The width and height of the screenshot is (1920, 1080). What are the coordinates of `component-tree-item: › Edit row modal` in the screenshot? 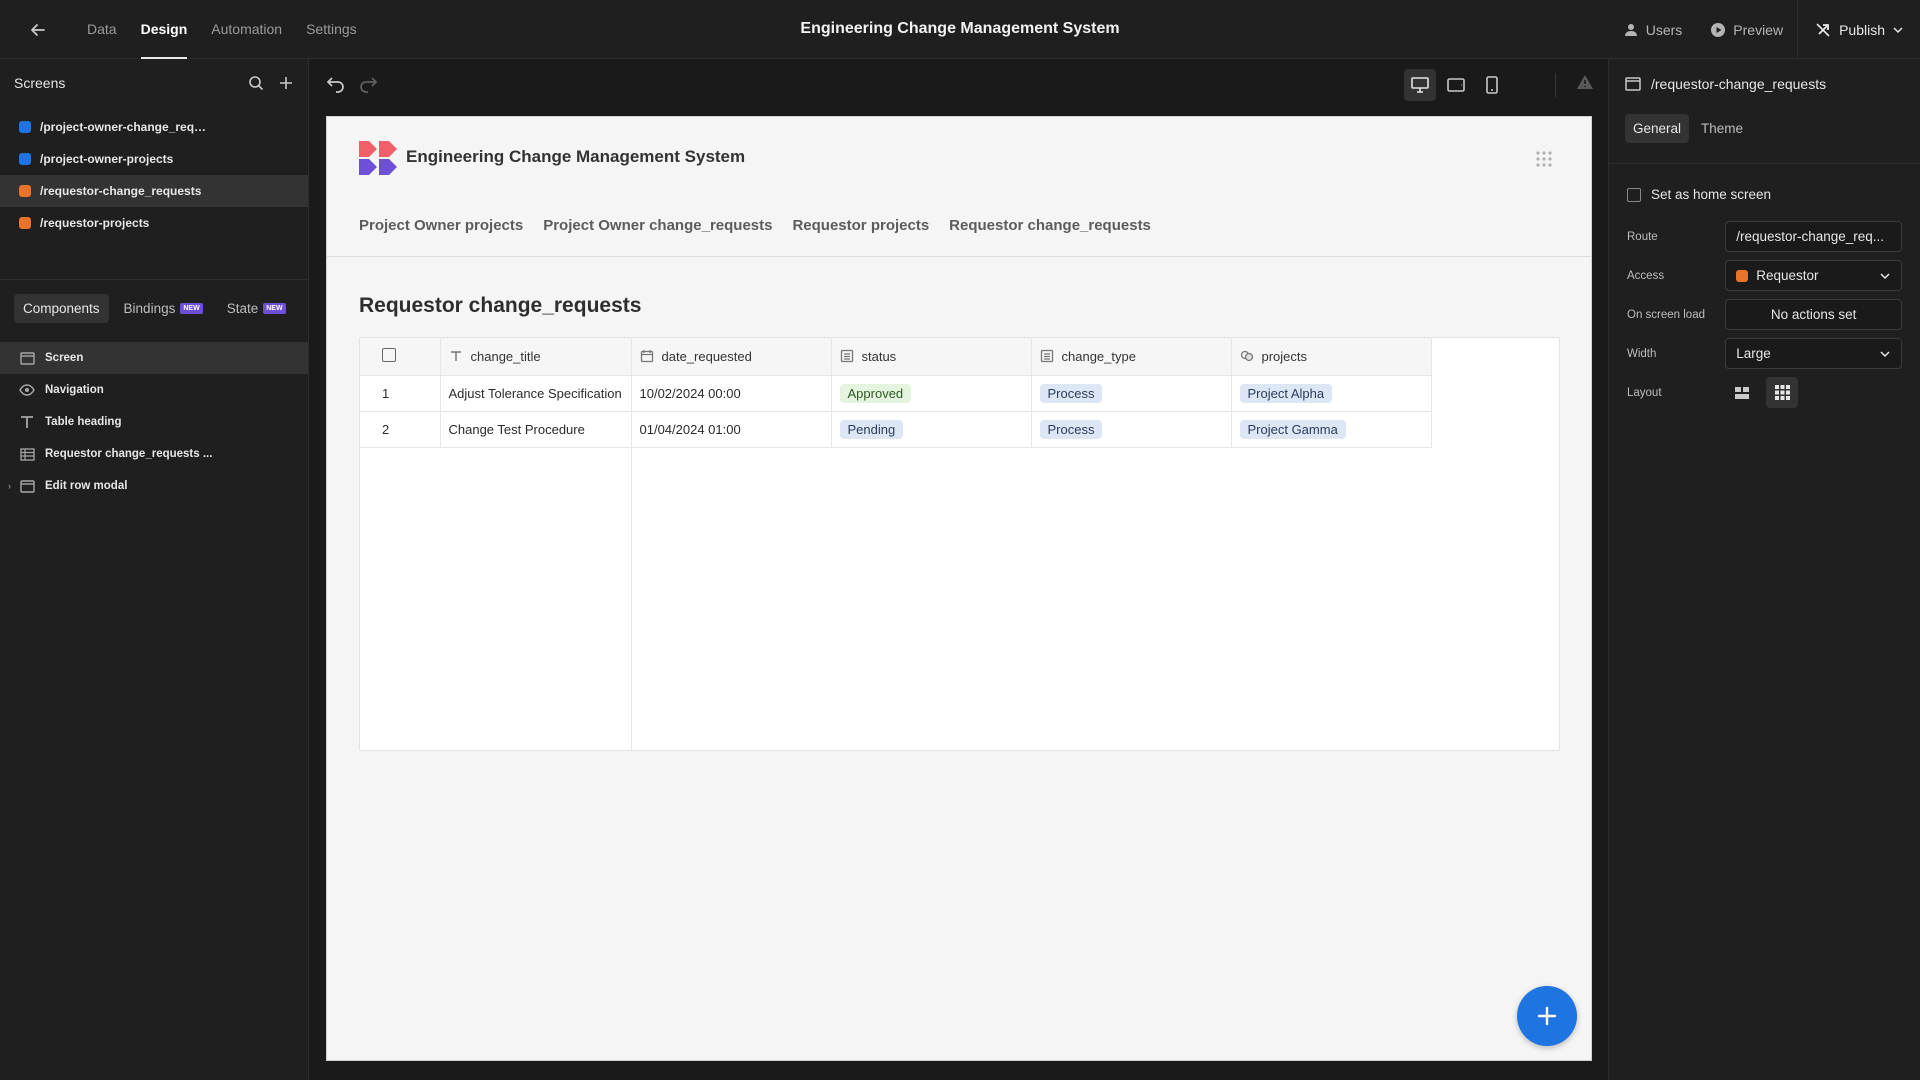 It's located at (154, 486).